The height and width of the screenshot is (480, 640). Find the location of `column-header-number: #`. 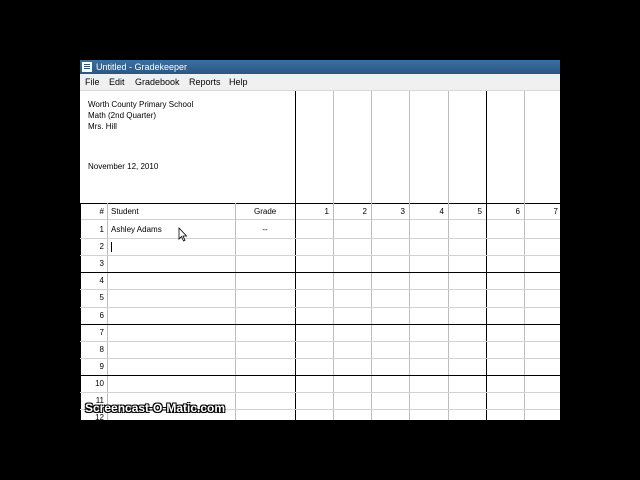

column-header-number: # is located at coordinates (101, 211).